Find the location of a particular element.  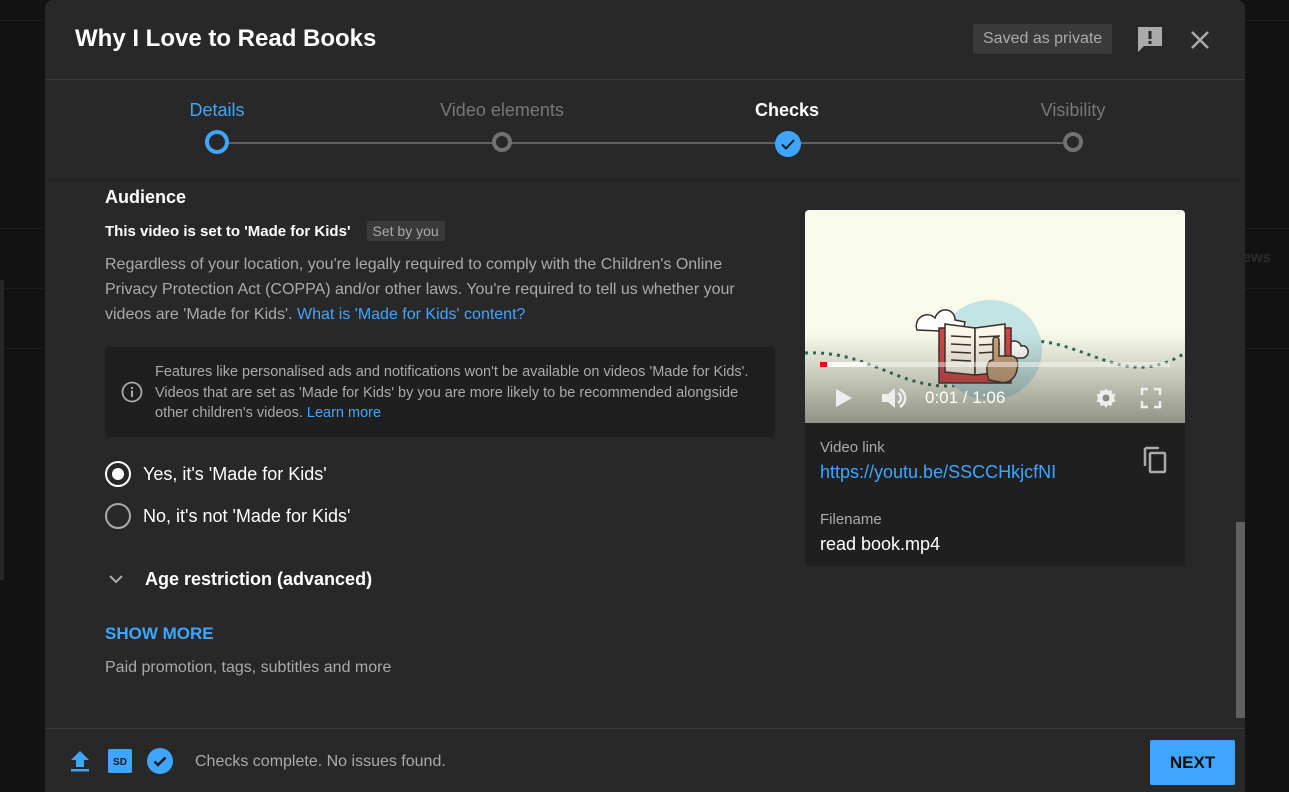

mfk-content-link: What is 'Made for Kids' content? is located at coordinates (411, 314).